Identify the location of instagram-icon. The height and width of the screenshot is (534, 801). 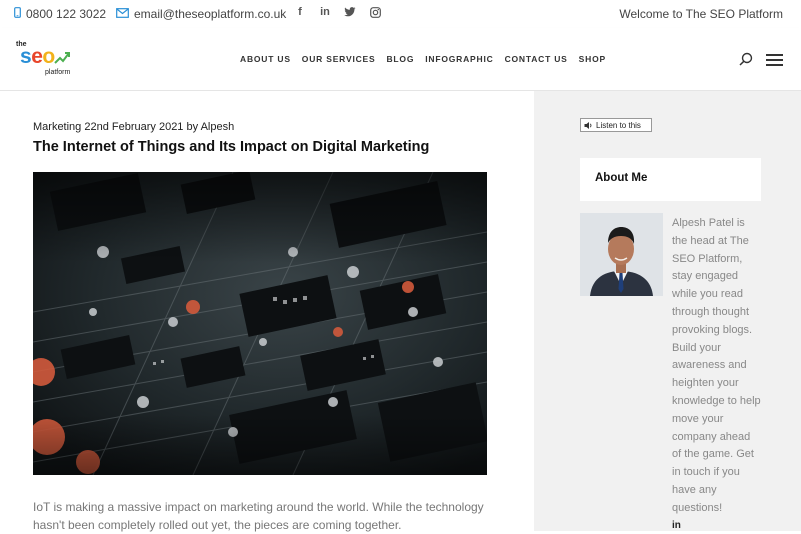
(375, 12).